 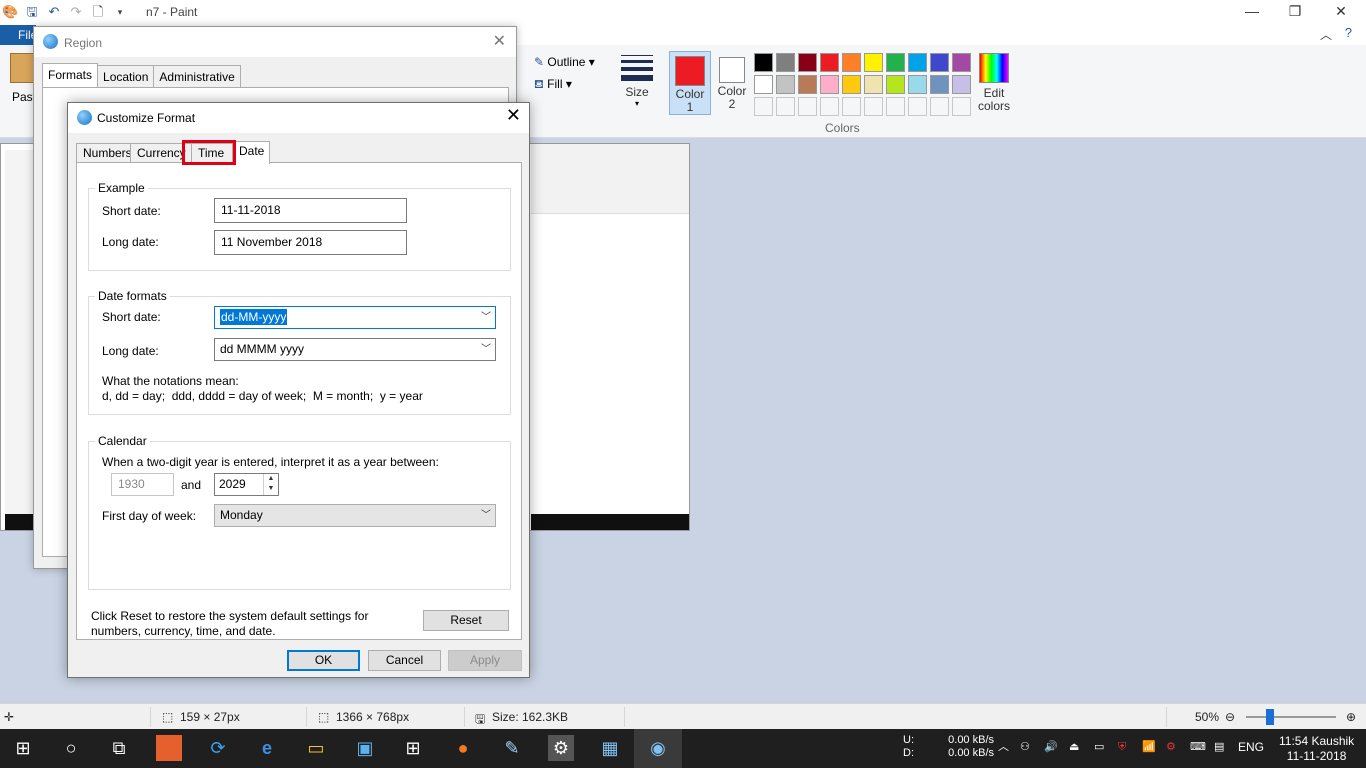 What do you see at coordinates (1099, 747) in the screenshot?
I see `battery-icon: ▭` at bounding box center [1099, 747].